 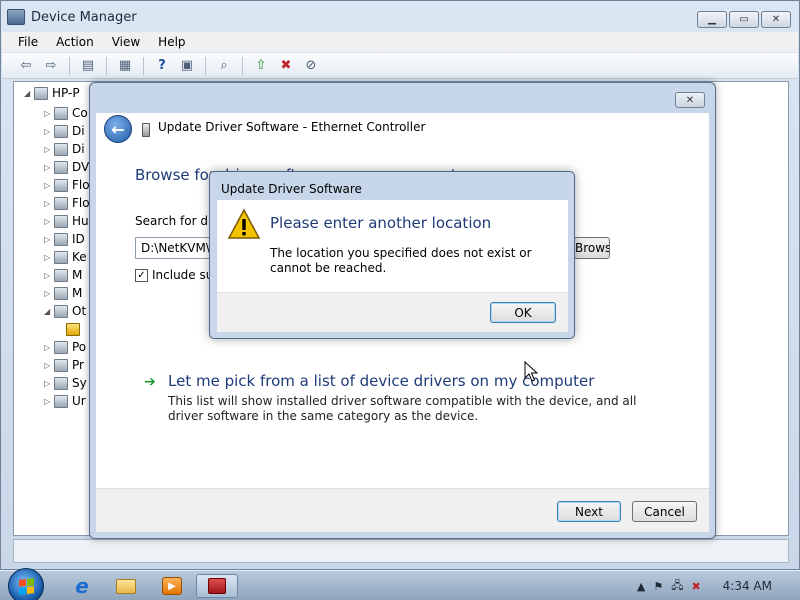 I want to click on tree-item-label: Sy, so click(x=79, y=383).